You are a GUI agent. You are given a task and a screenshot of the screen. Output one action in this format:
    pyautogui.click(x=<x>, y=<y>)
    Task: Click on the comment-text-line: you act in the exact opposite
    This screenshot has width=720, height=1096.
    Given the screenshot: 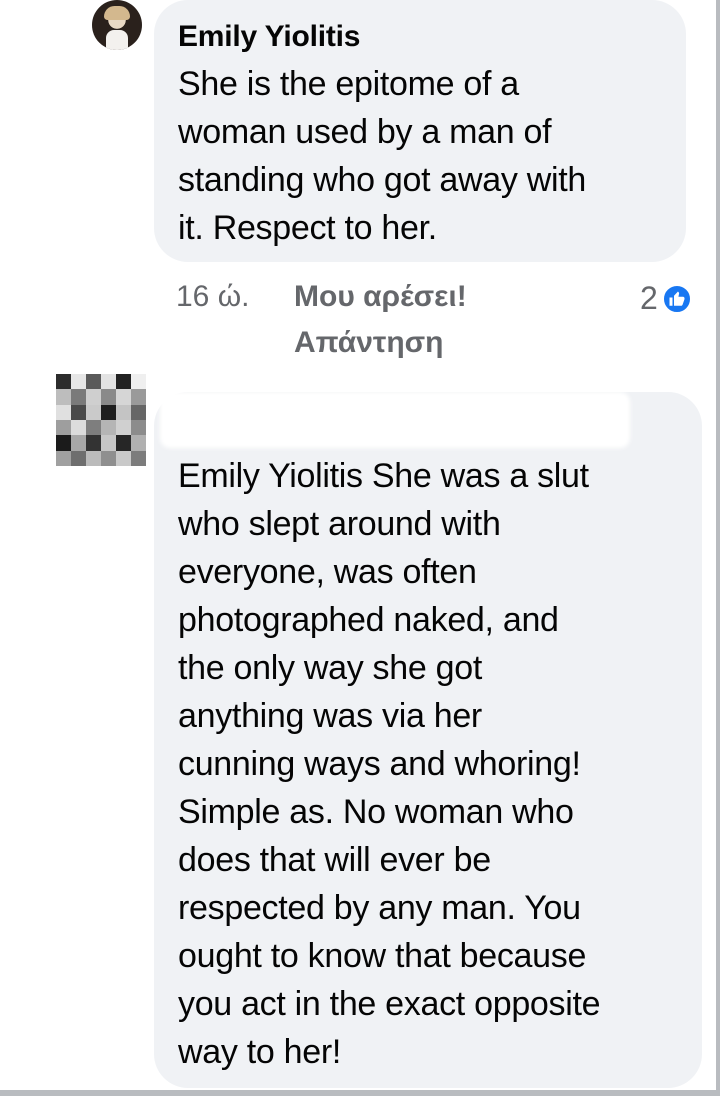 What is the action you would take?
    pyautogui.click(x=389, y=1004)
    